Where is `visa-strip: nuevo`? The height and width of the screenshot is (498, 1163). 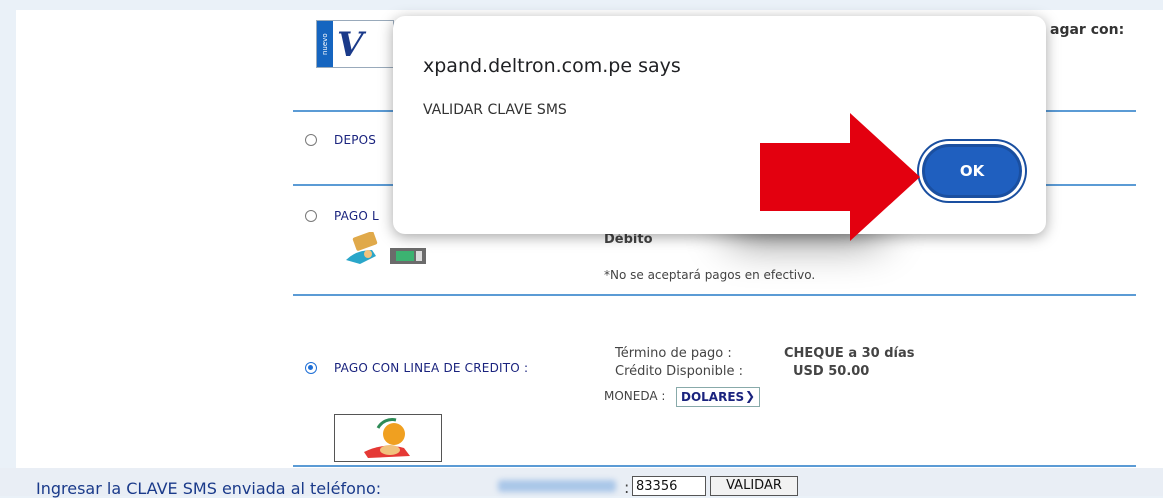 visa-strip: nuevo is located at coordinates (325, 44).